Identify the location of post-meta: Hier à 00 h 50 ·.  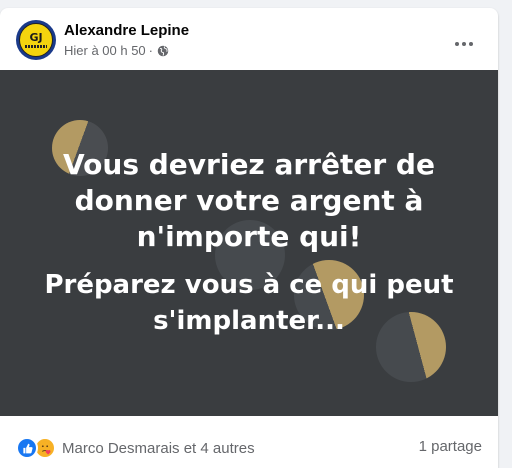
(116, 50).